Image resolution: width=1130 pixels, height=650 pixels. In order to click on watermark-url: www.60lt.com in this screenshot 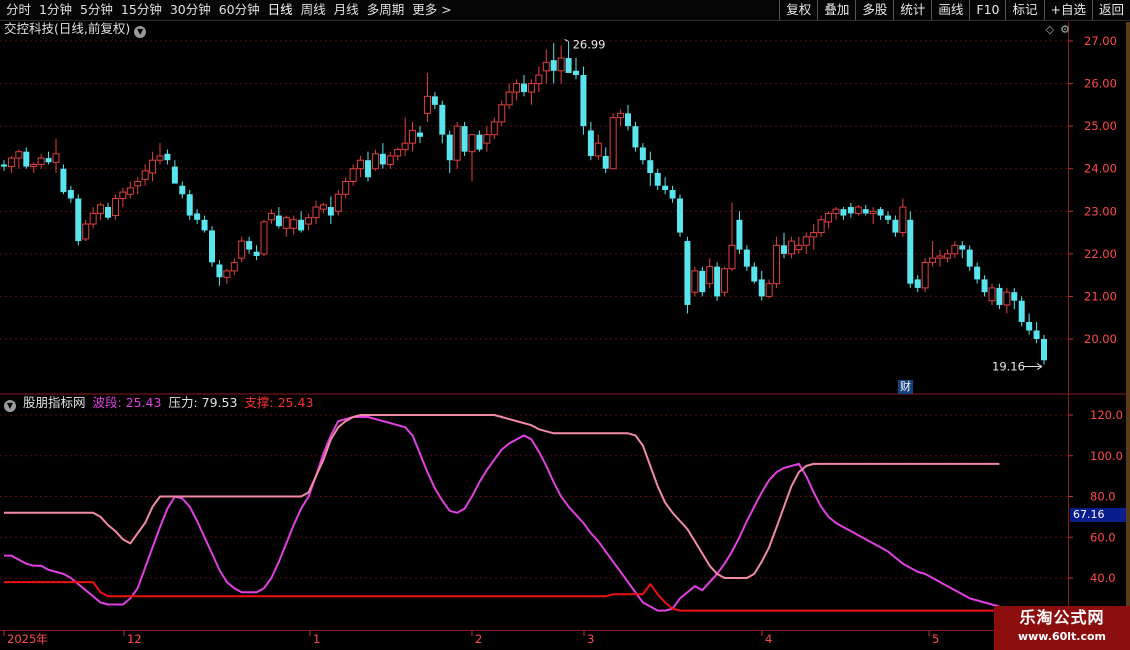, I will do `click(1062, 636)`.